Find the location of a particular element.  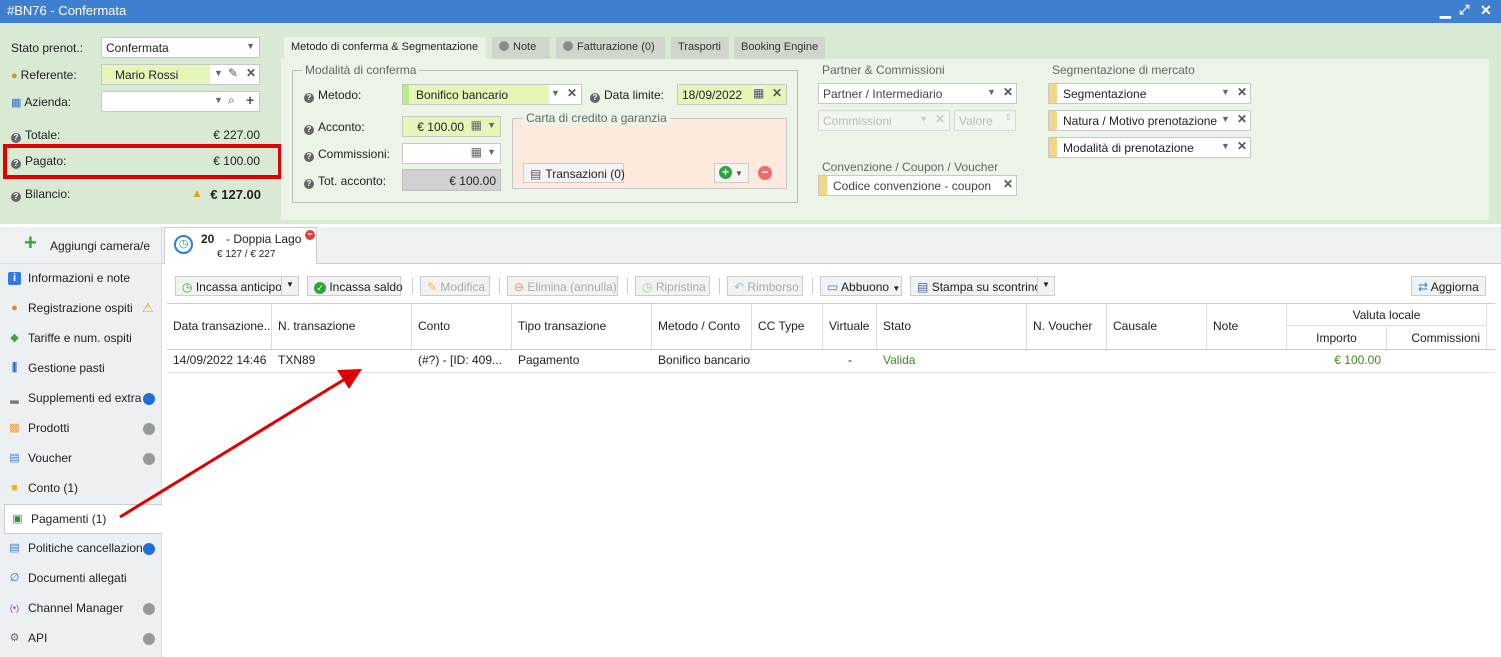

sidebar-item-politiche-cancellazione: ▤ Politiche cancellazione is located at coordinates (80, 549).